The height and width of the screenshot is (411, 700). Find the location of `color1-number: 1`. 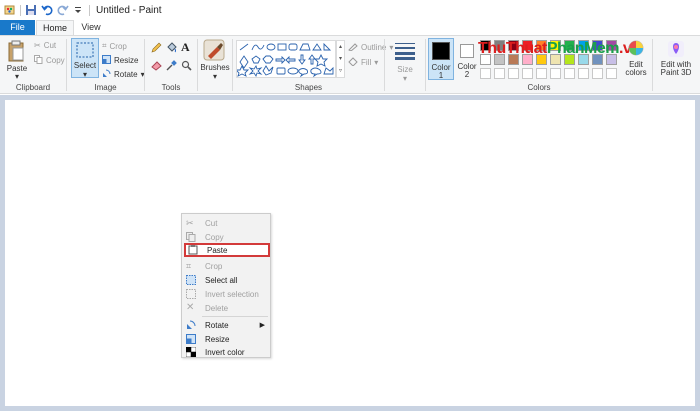

color1-number: 1 is located at coordinates (441, 75).